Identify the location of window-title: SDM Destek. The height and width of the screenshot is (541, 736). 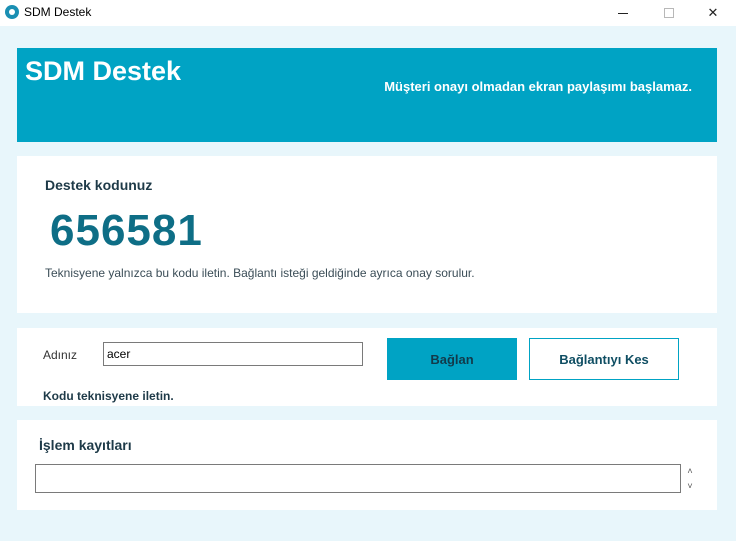
(58, 12).